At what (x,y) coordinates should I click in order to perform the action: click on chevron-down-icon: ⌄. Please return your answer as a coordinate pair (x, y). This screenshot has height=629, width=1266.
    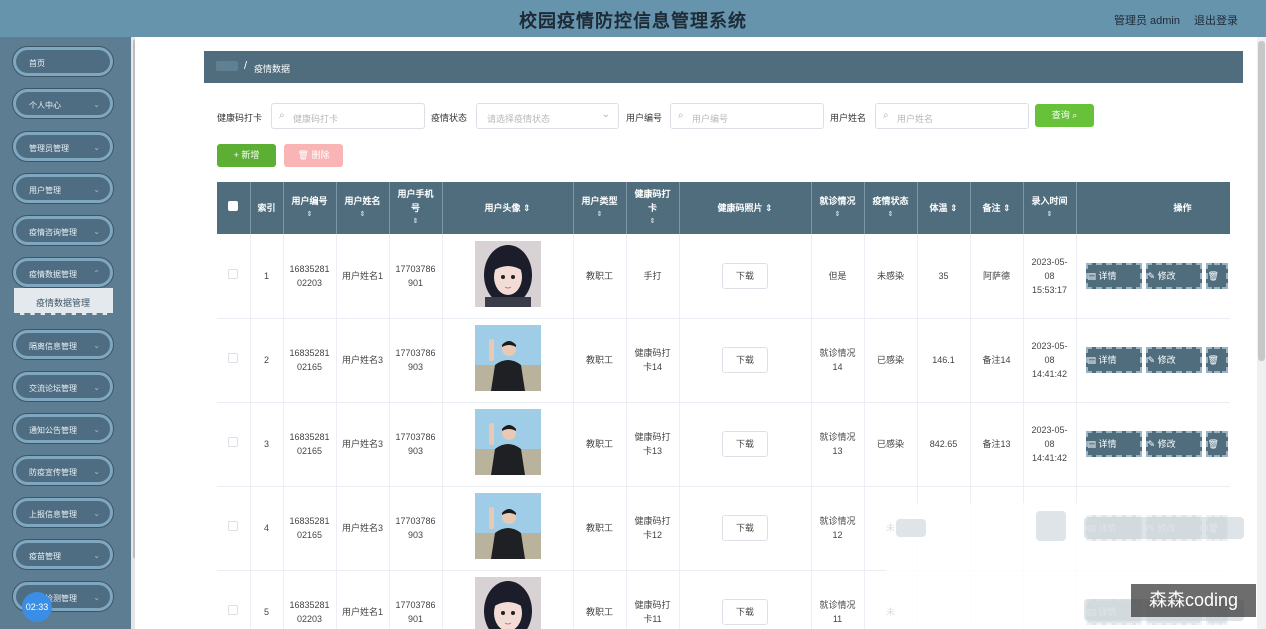
    Looking at the image, I should click on (96, 147).